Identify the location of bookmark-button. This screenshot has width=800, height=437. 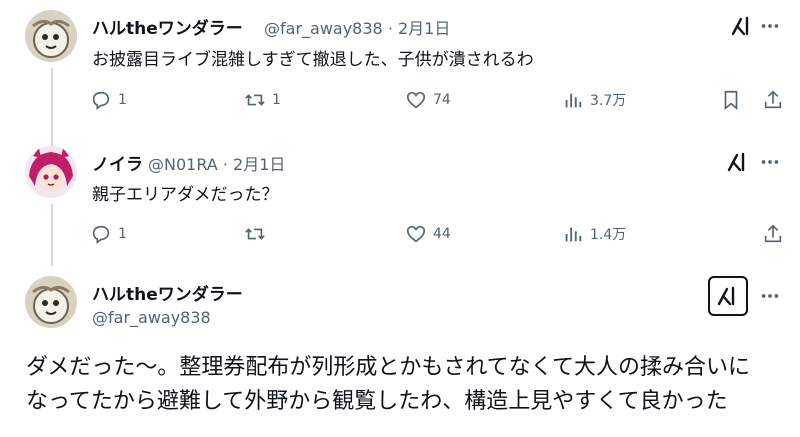
(731, 100).